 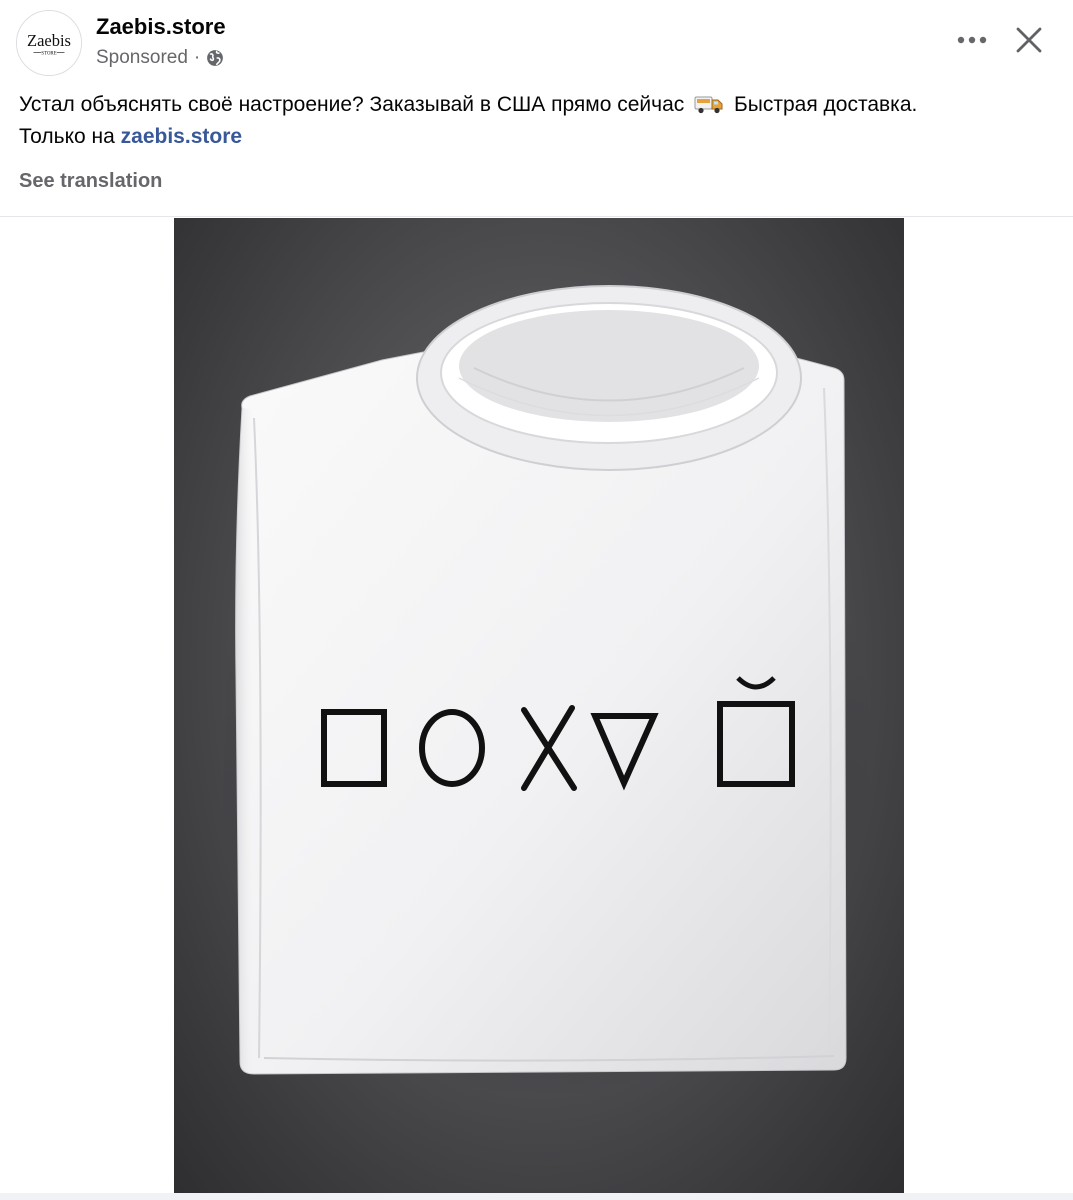 I want to click on delivery-truck-icon, so click(x=709, y=104).